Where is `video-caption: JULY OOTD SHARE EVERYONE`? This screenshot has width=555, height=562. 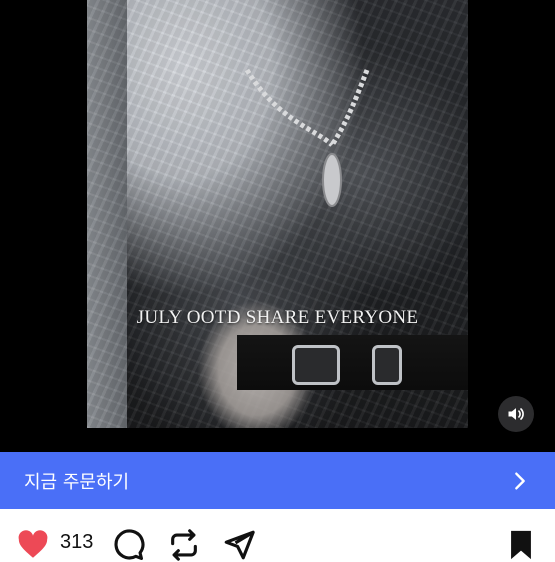 video-caption: JULY OOTD SHARE EVERYONE is located at coordinates (277, 317).